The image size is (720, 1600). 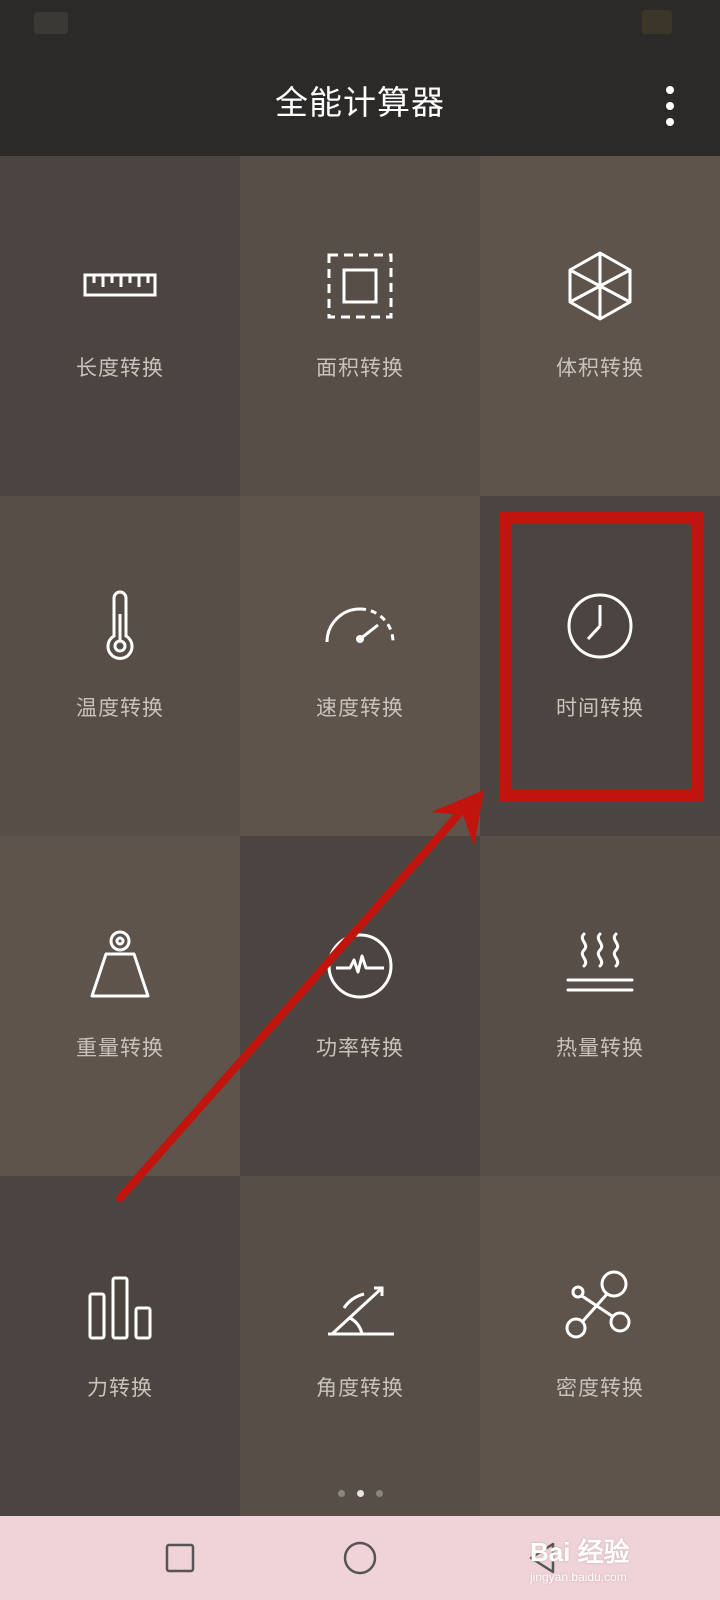 What do you see at coordinates (360, 1306) in the screenshot?
I see `angle-icon` at bounding box center [360, 1306].